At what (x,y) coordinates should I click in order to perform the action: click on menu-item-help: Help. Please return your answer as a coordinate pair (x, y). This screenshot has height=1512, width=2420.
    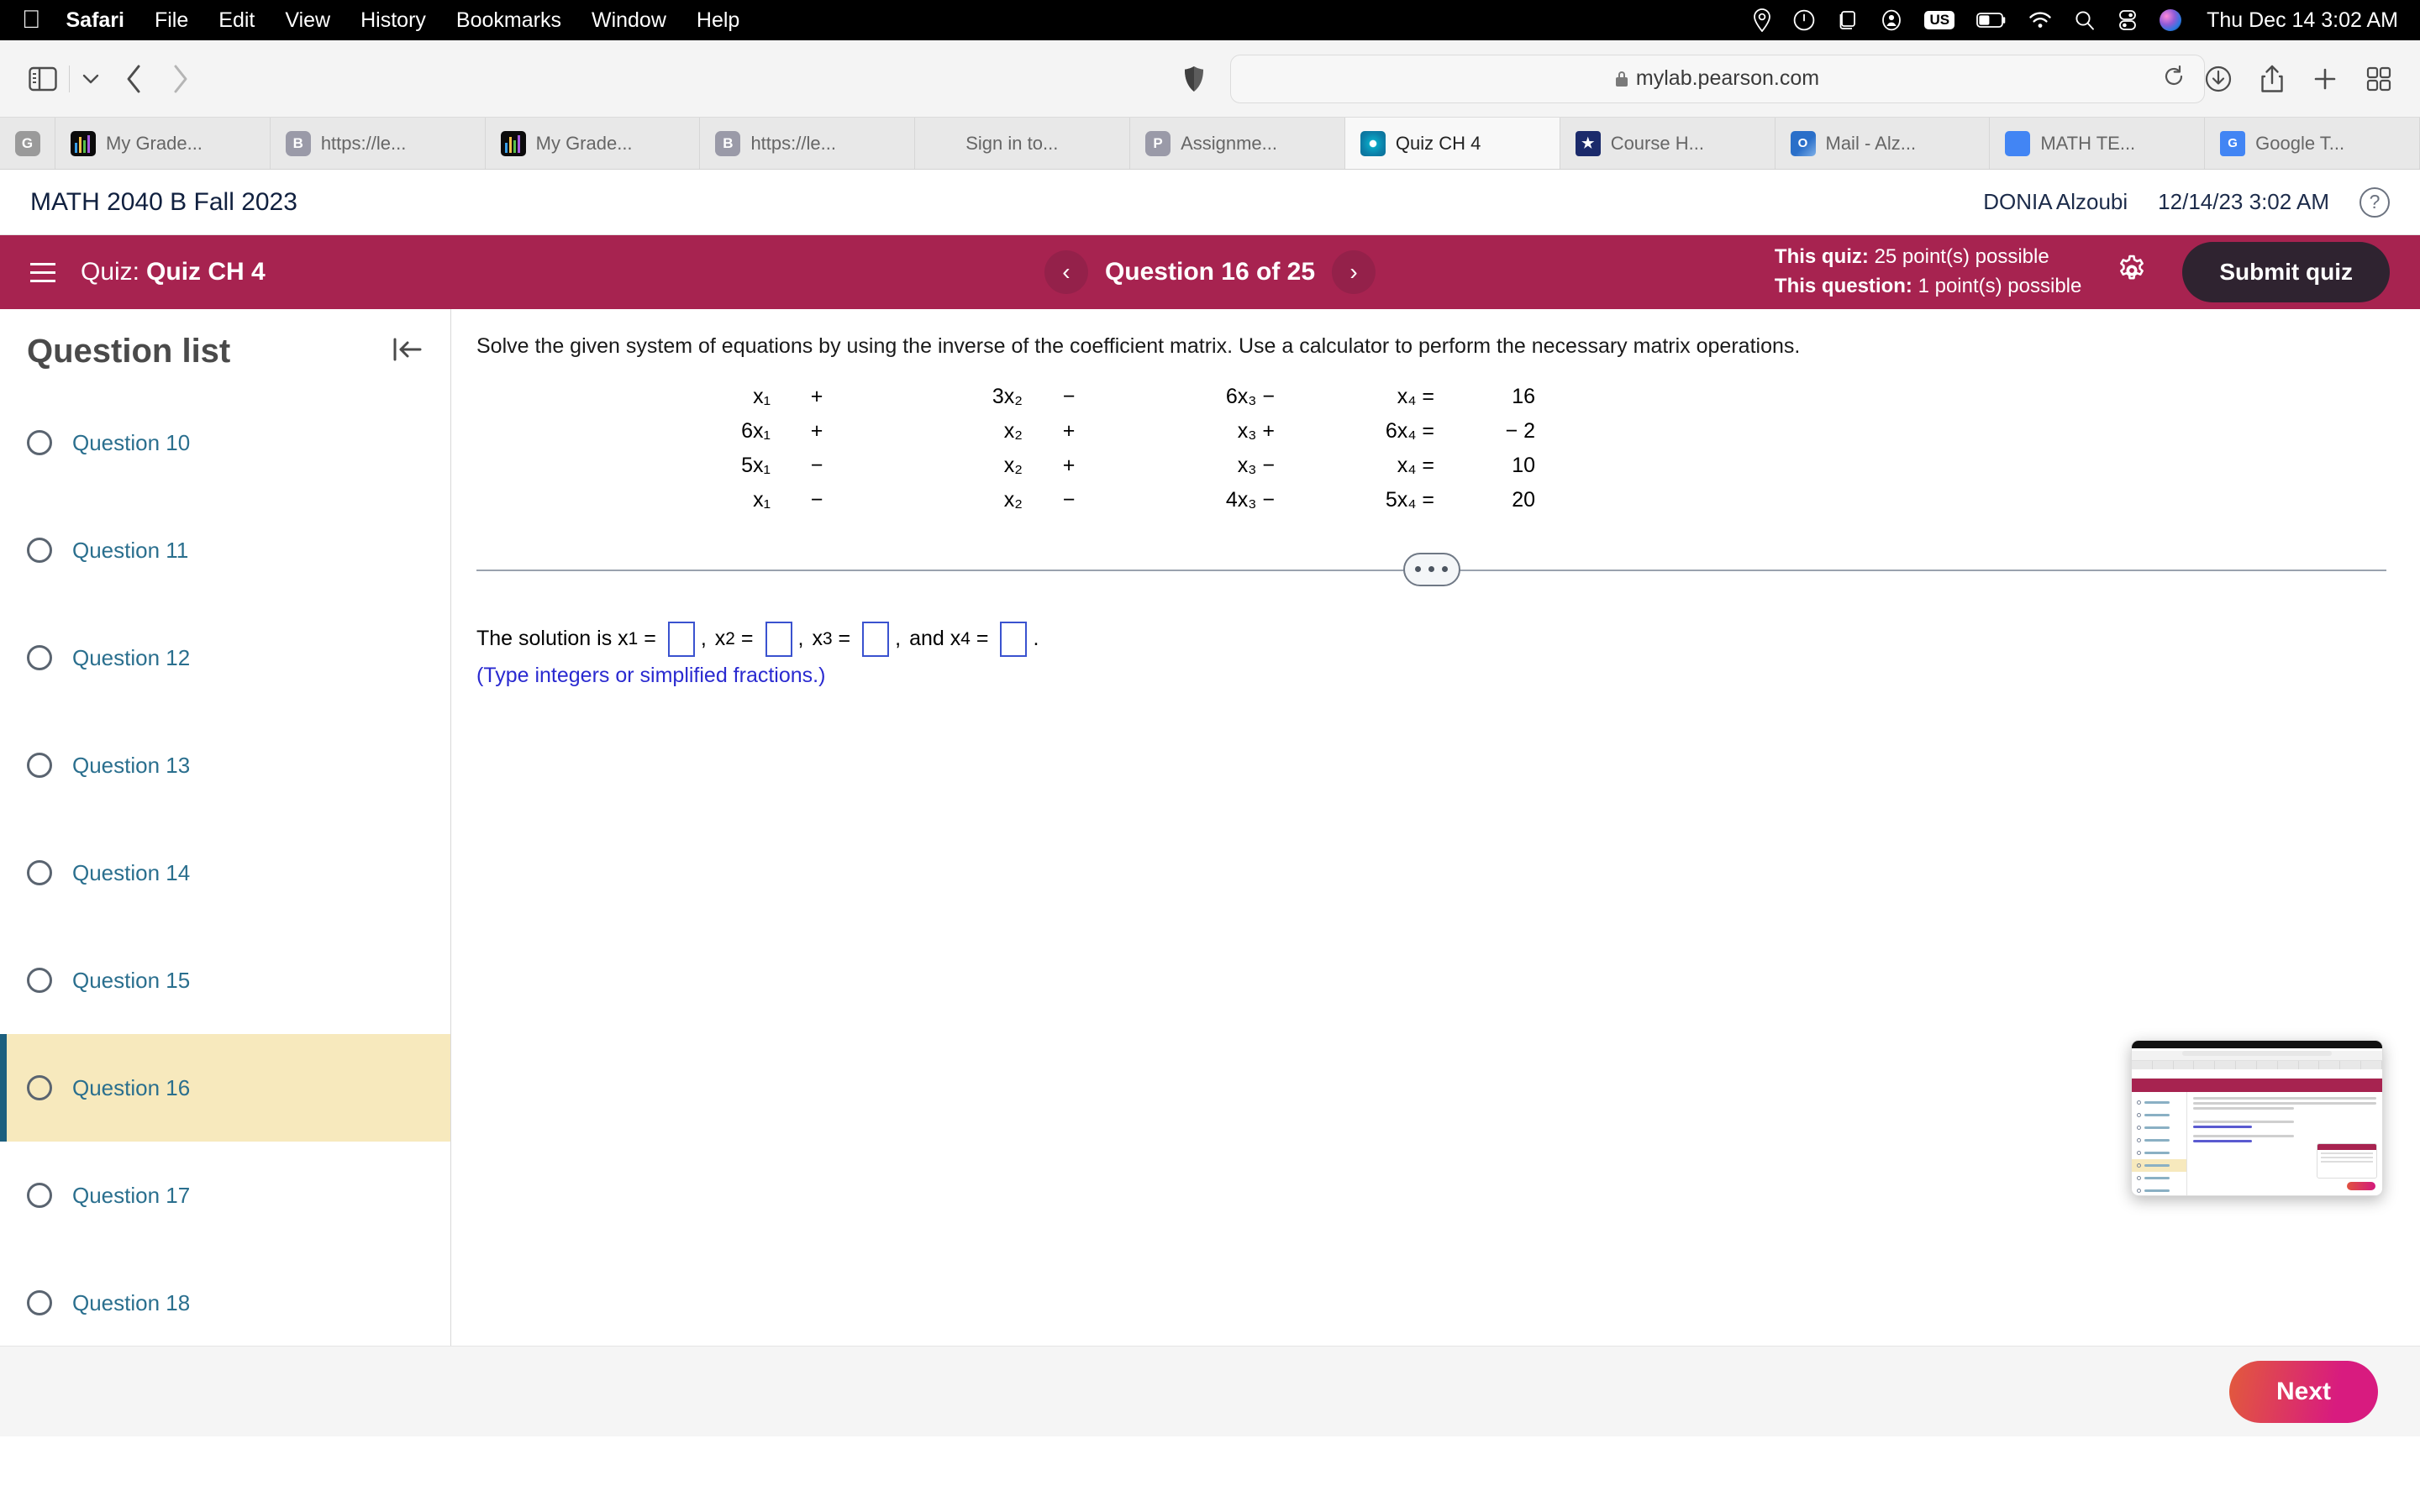
    Looking at the image, I should click on (718, 20).